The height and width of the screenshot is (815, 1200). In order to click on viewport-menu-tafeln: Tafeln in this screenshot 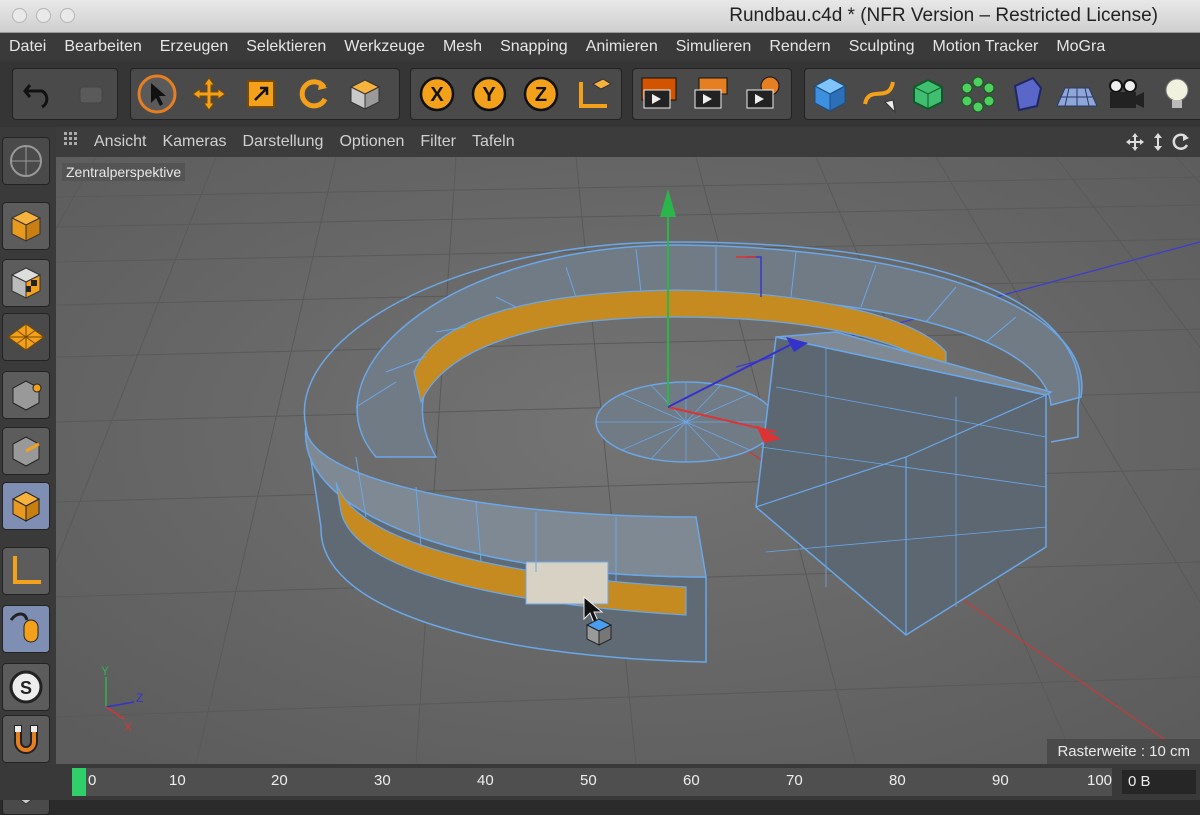, I will do `click(493, 142)`.